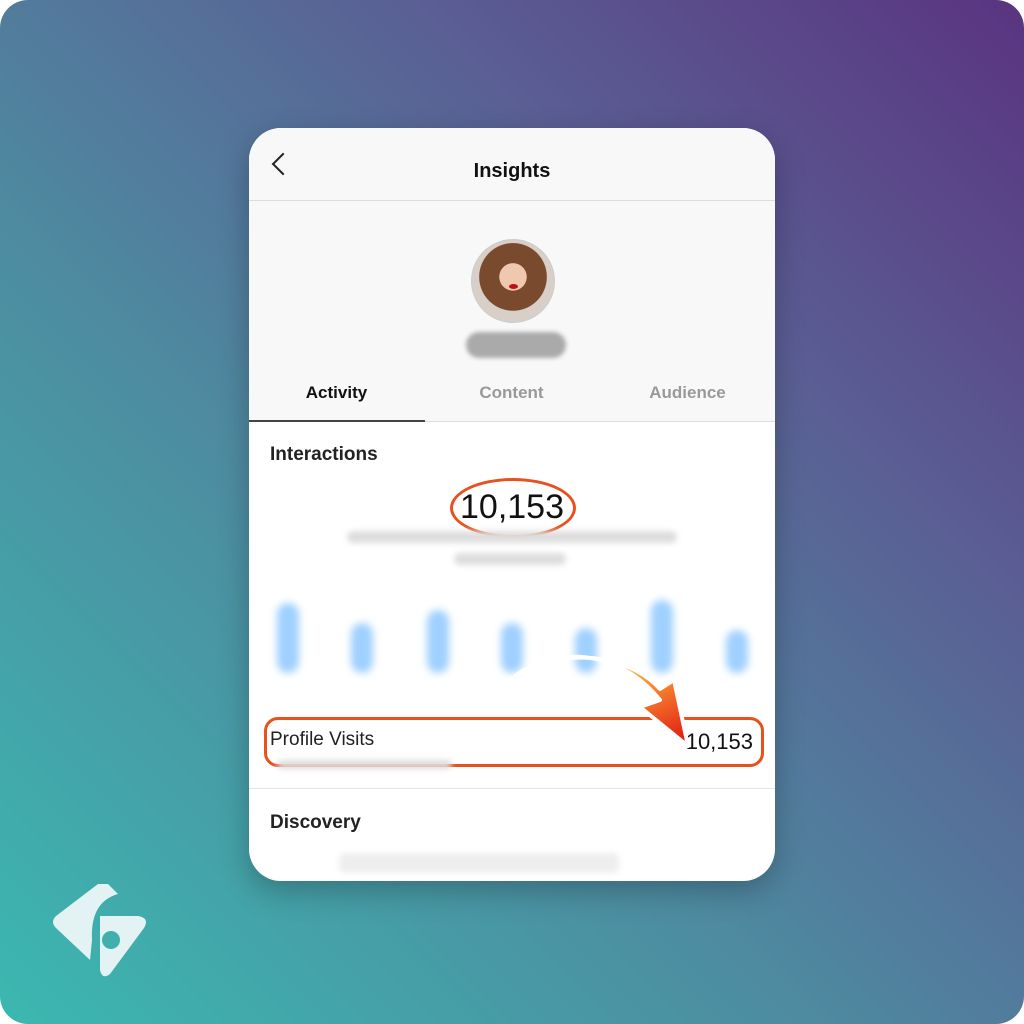 The height and width of the screenshot is (1024, 1024). I want to click on header: Insights, so click(512, 164).